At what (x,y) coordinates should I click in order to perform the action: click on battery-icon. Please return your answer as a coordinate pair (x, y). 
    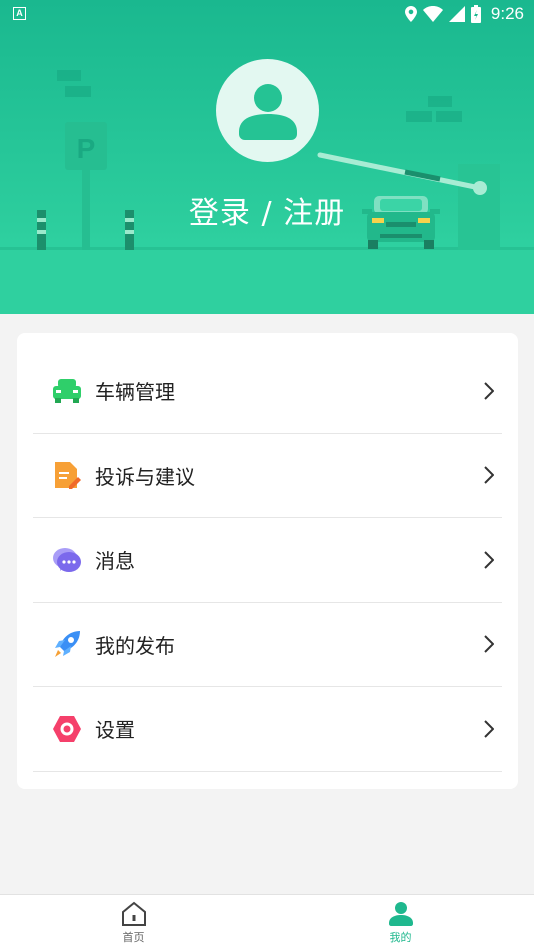
    Looking at the image, I should click on (475, 14).